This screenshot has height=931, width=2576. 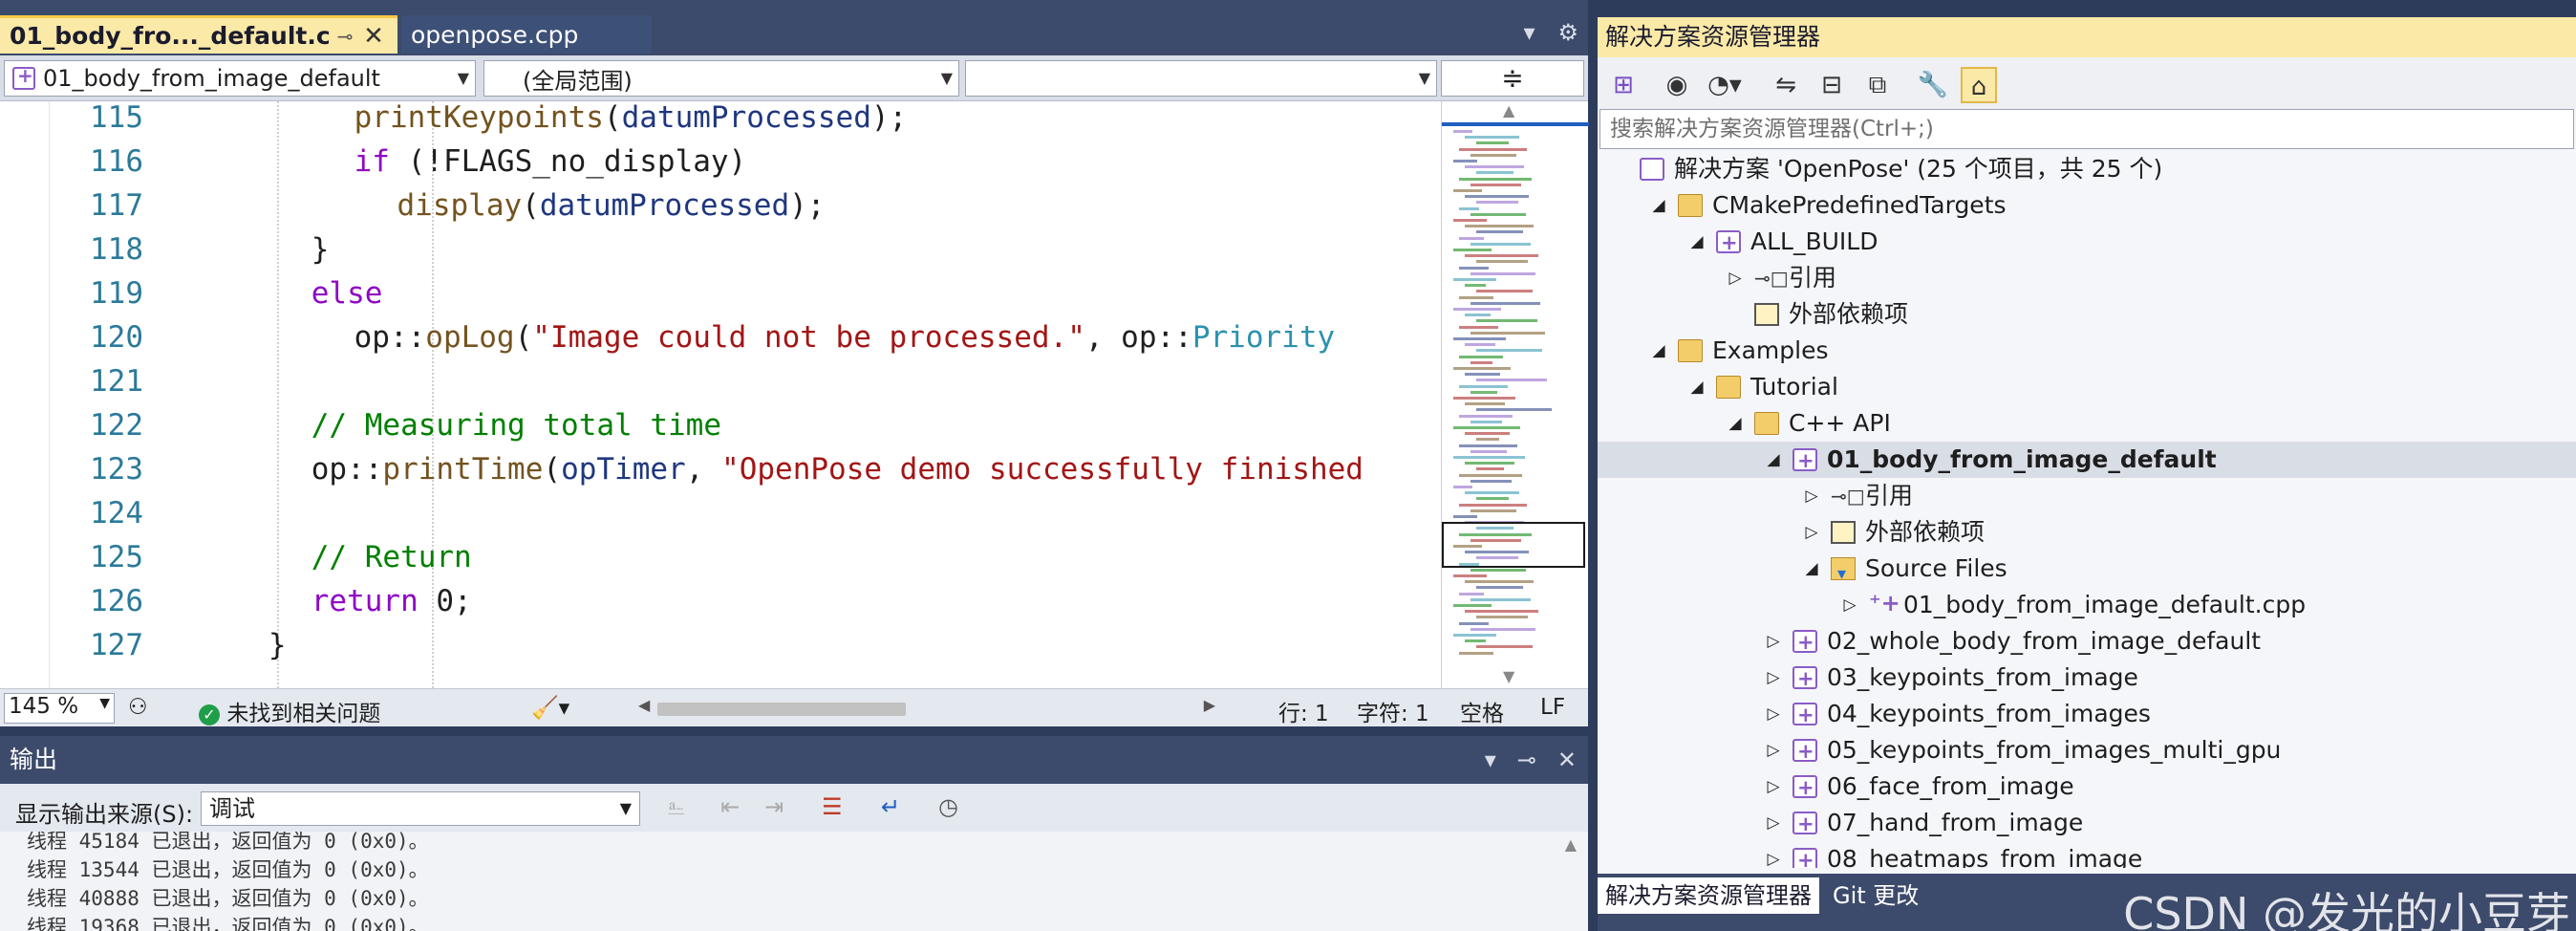 What do you see at coordinates (373, 36) in the screenshot?
I see `close-tab-icon: ✕` at bounding box center [373, 36].